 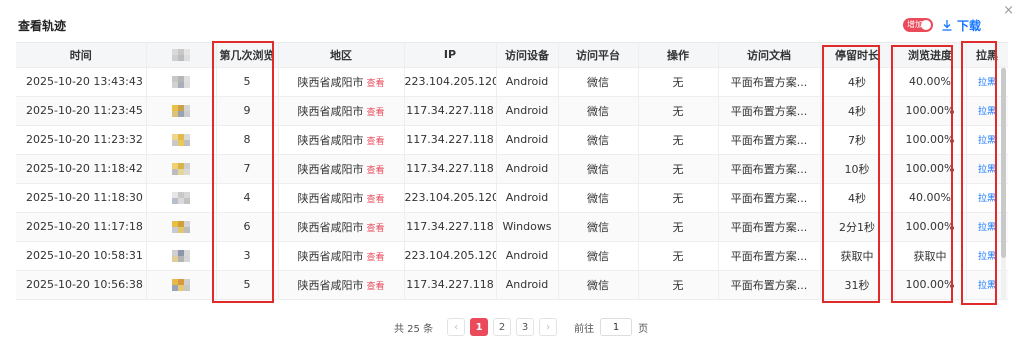 I want to click on cell-time: 2025-10-20 11:18:42, so click(x=81, y=169).